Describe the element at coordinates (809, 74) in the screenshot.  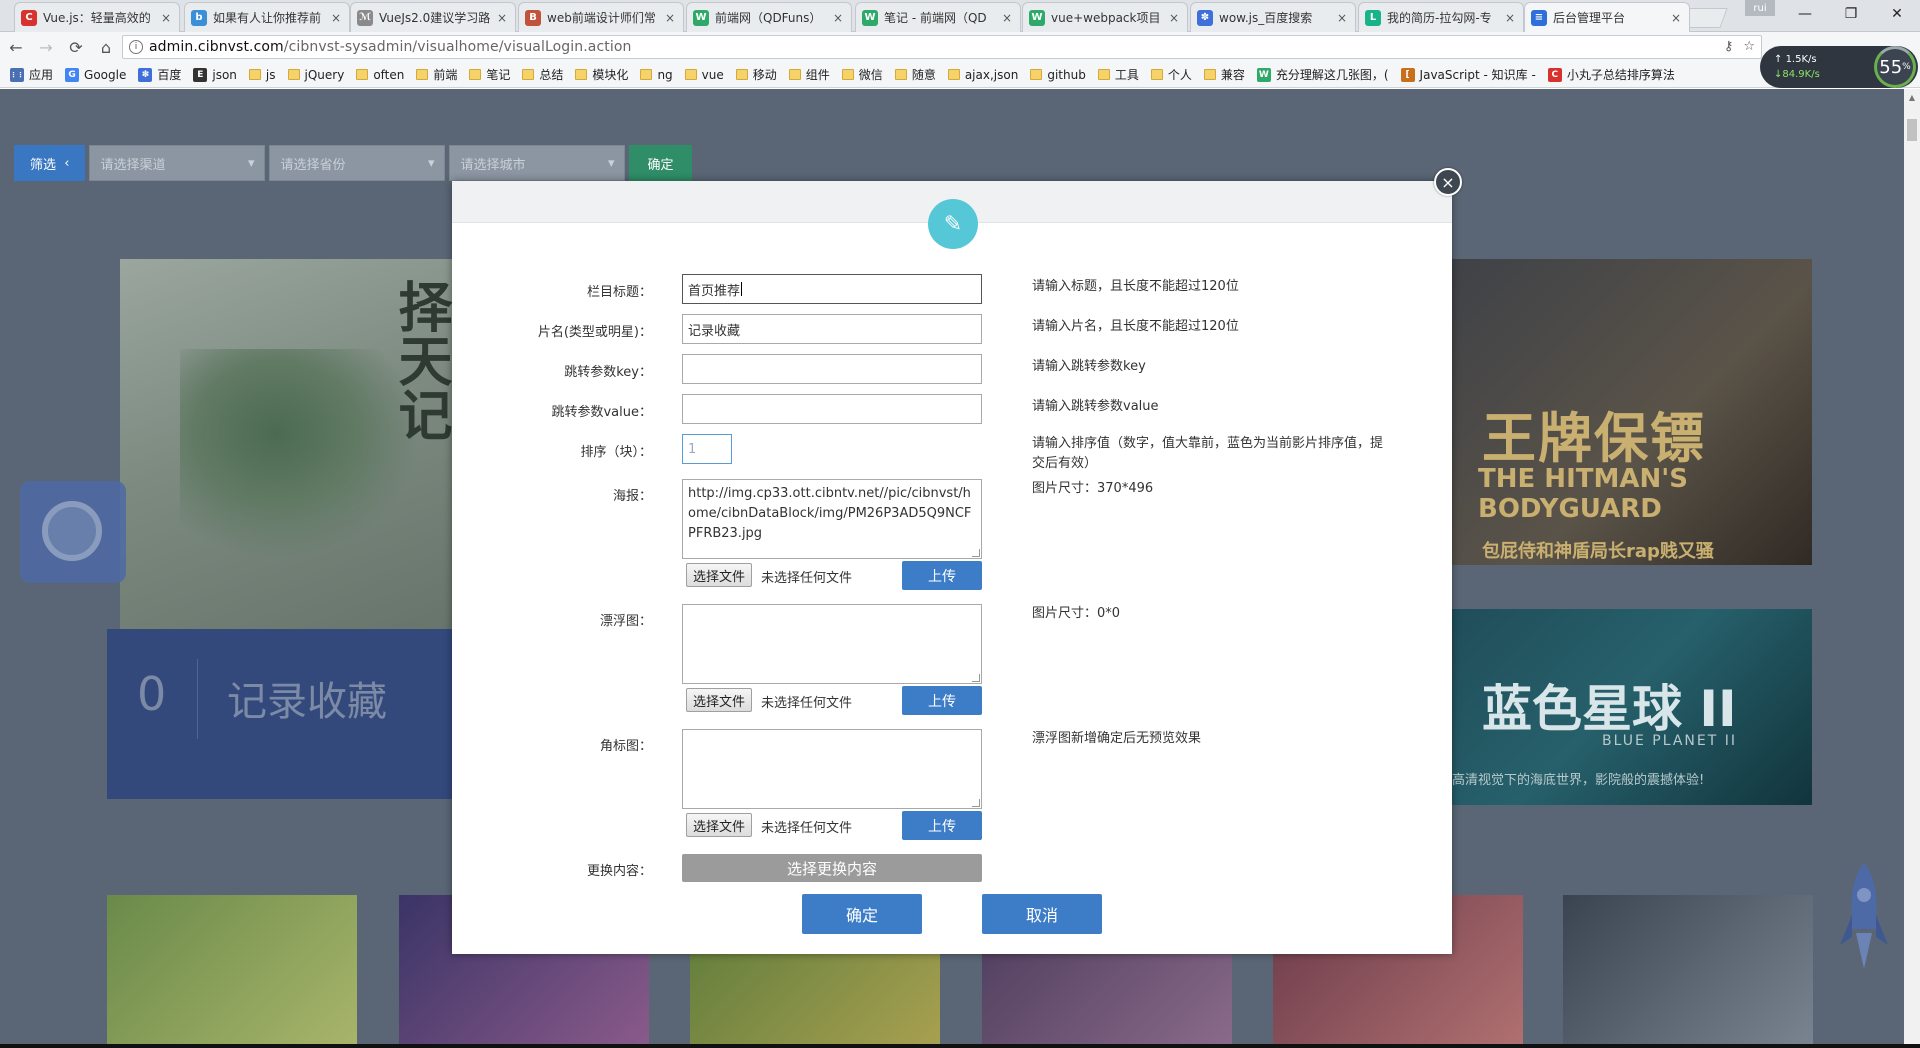
I see `bookmark-folder: 组件` at that location.